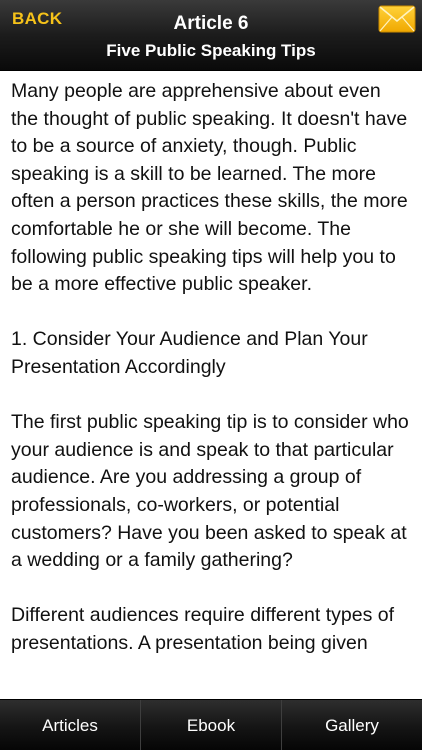  Describe the element at coordinates (211, 35) in the screenshot. I see `navigation-bar: BACK Article 6 Five Public Speaking Tips` at that location.